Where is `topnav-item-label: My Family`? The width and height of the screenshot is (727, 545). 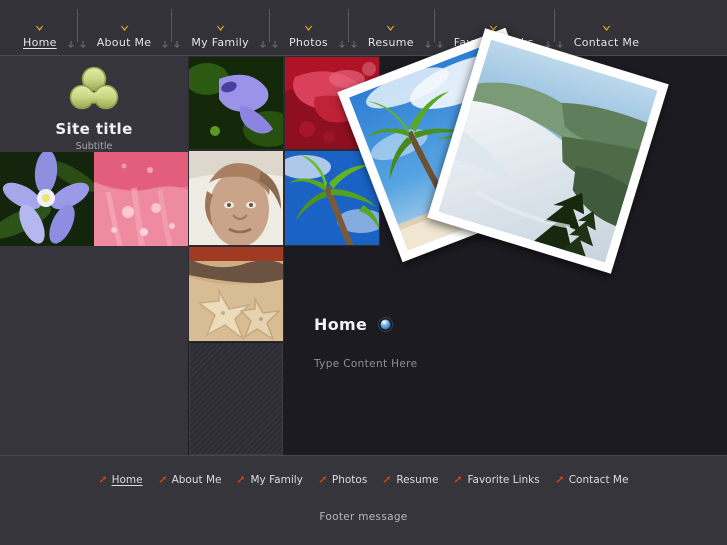
topnav-item-label: My Family is located at coordinates (220, 42).